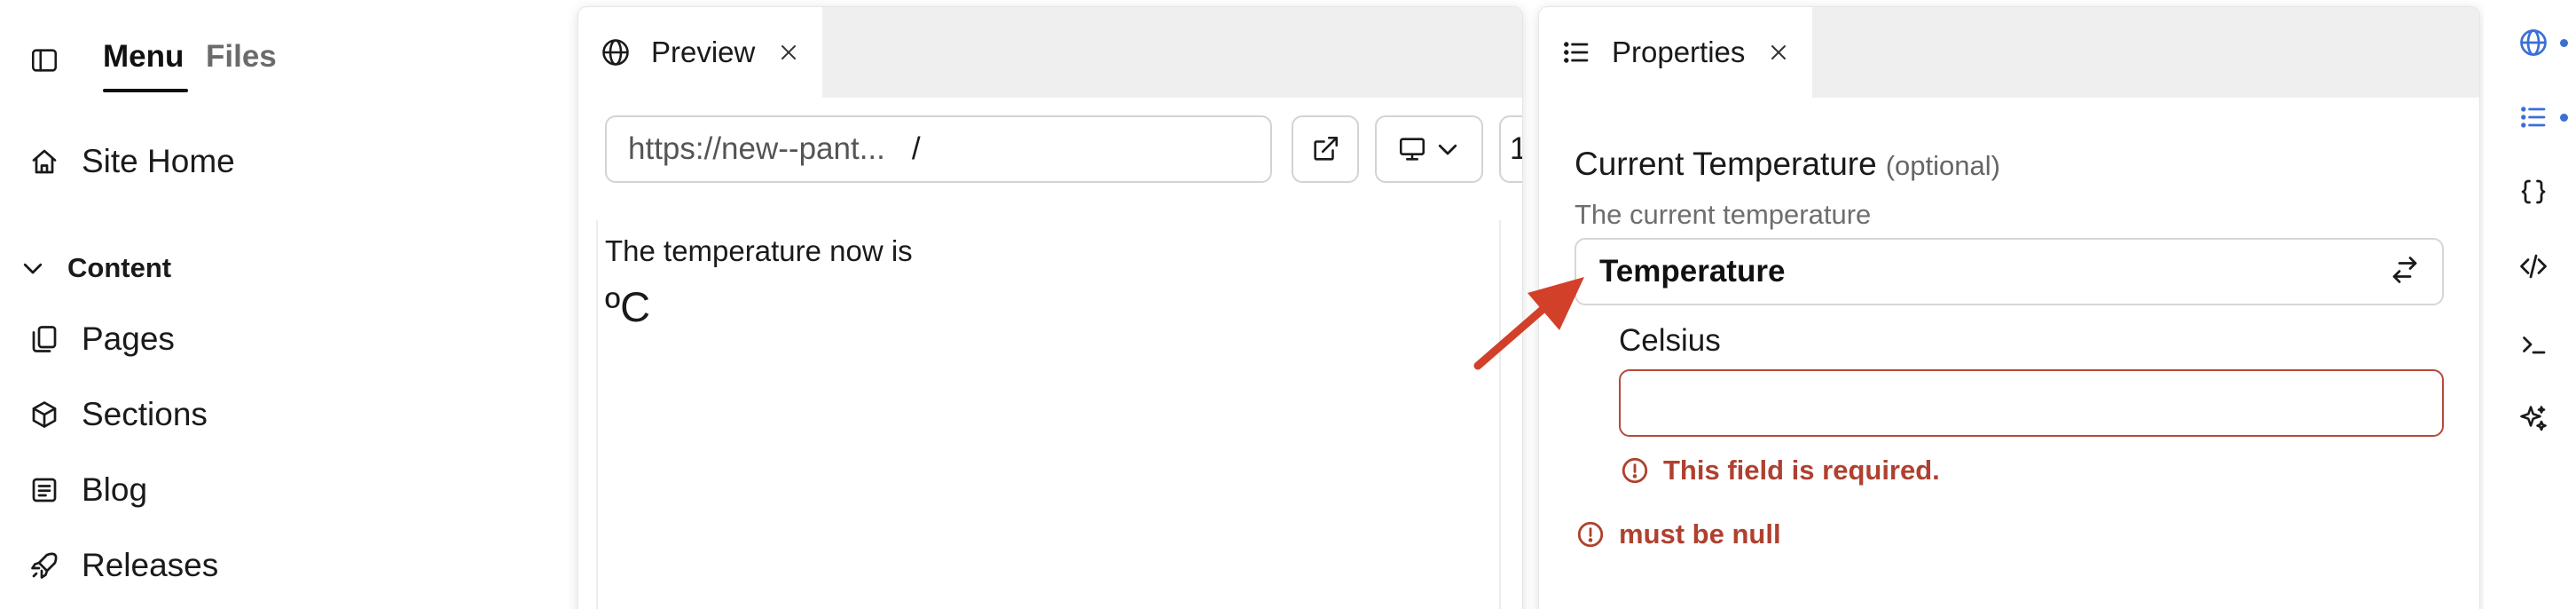  I want to click on sparkles-icon, so click(2533, 418).